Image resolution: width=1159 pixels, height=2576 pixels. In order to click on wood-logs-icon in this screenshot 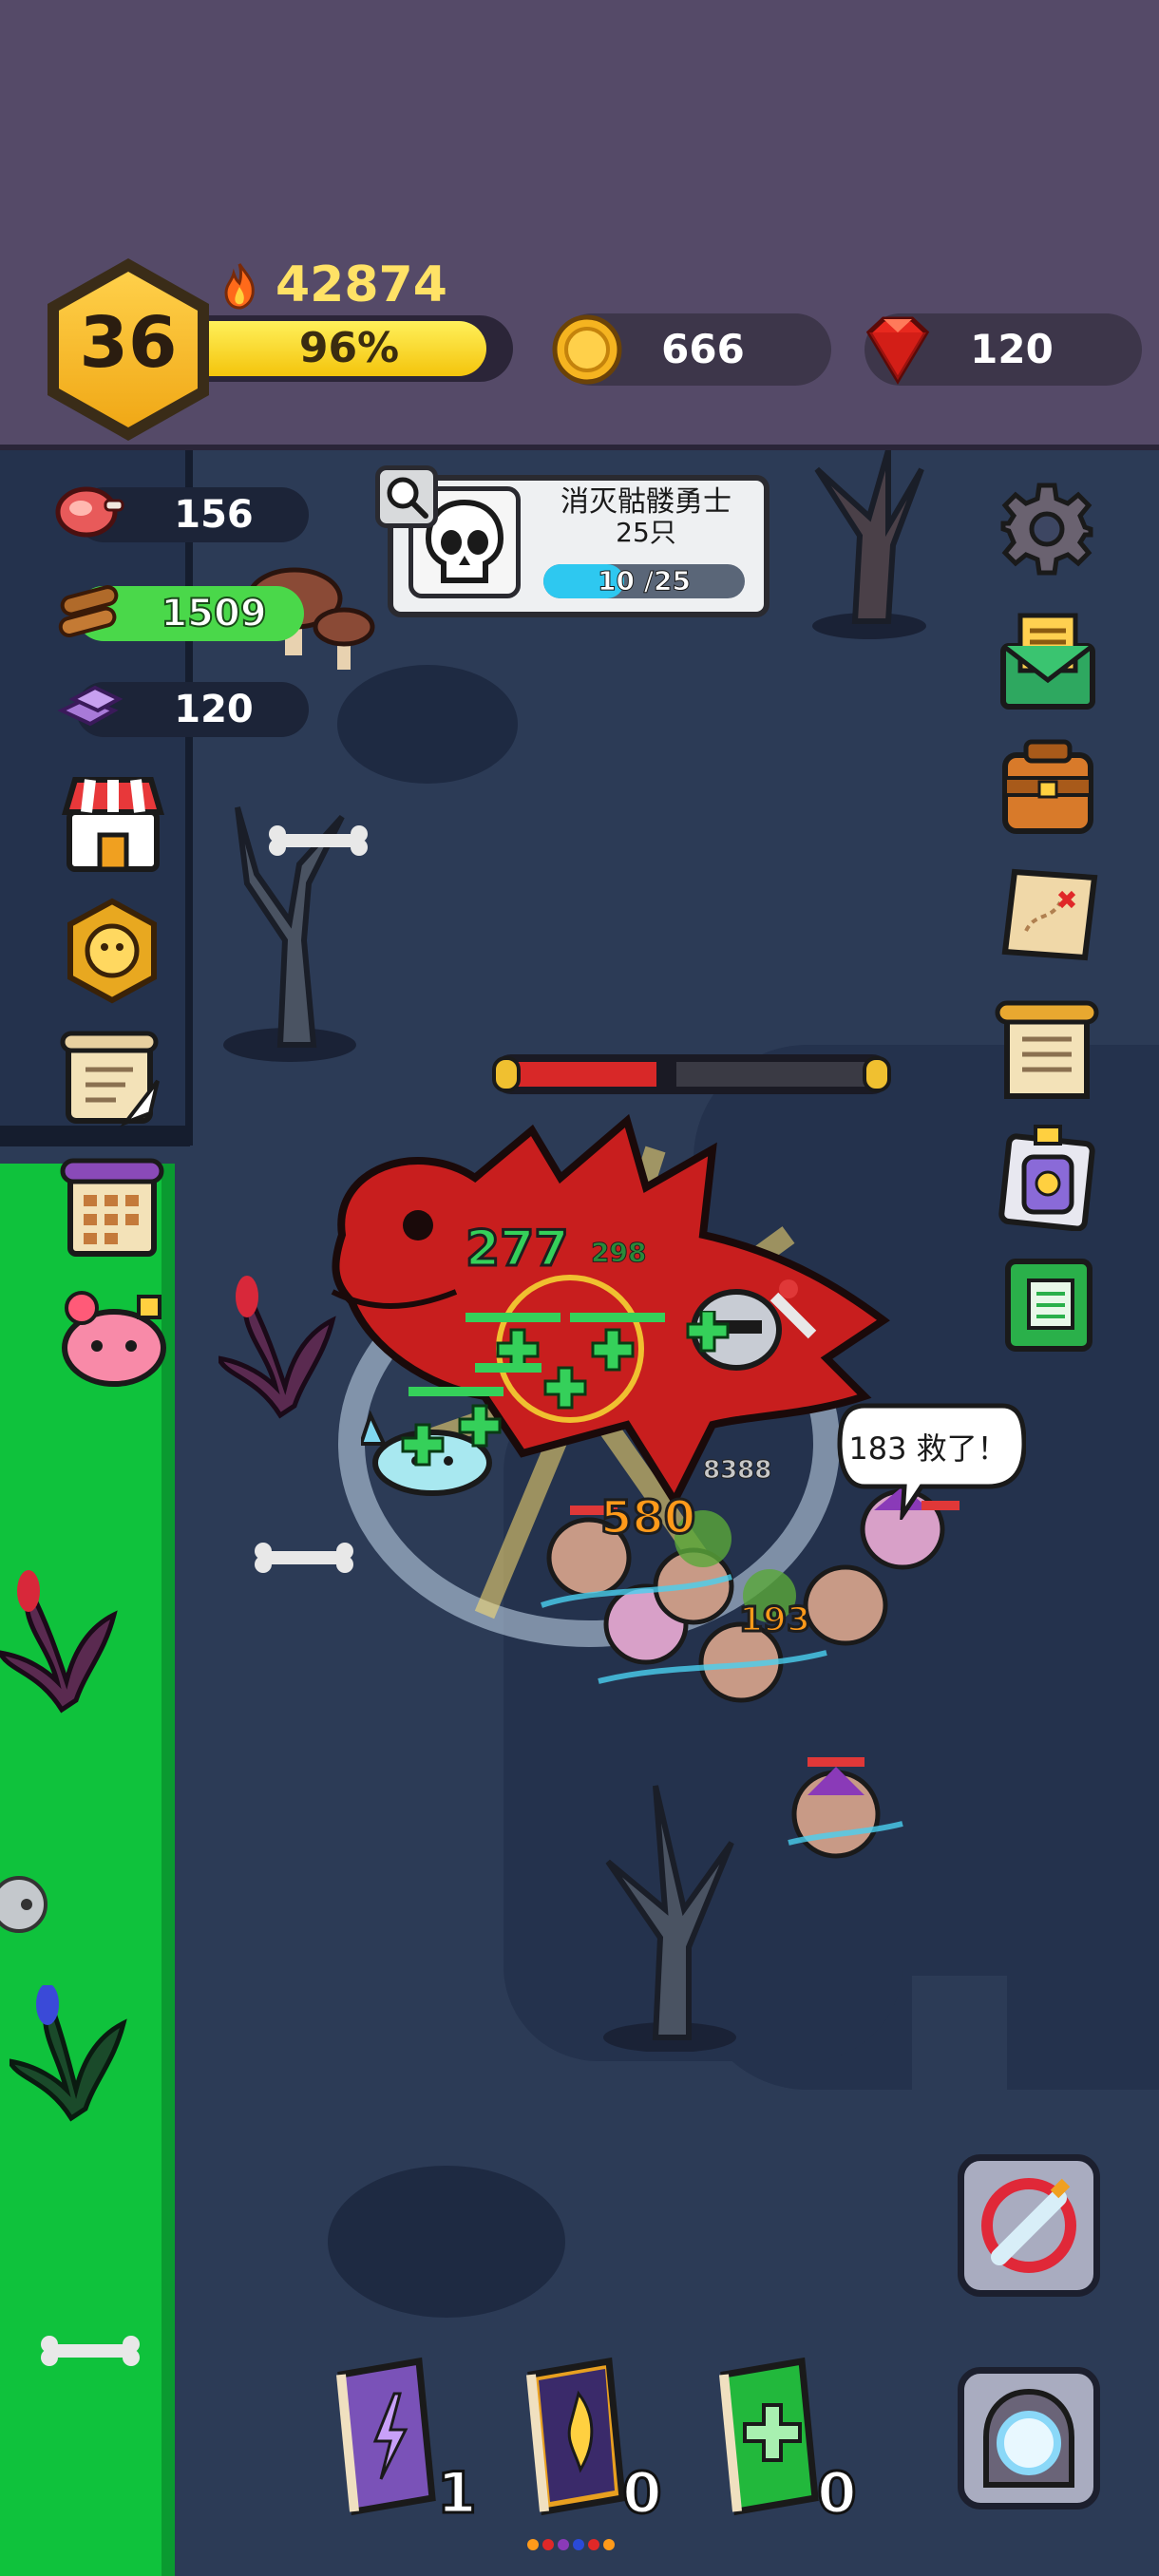, I will do `click(88, 611)`.